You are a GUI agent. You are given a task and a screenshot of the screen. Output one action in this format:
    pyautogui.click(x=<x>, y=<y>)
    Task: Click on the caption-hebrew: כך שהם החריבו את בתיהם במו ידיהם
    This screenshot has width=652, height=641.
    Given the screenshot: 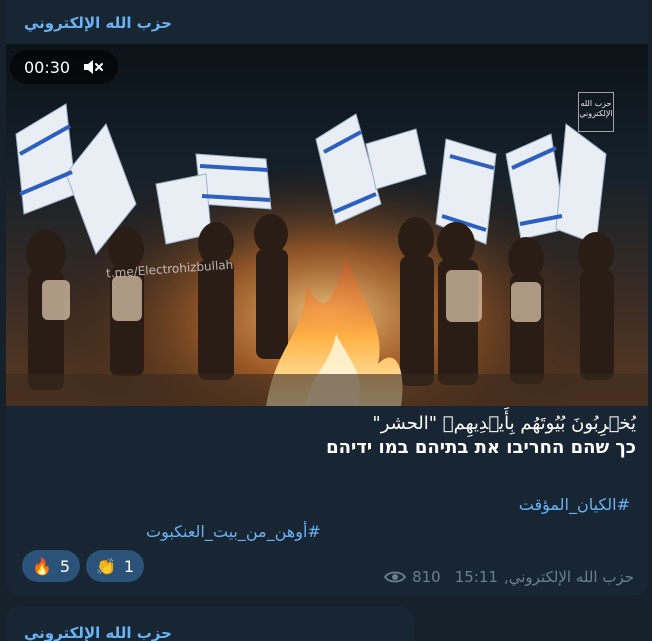 What is the action you would take?
    pyautogui.click(x=481, y=447)
    